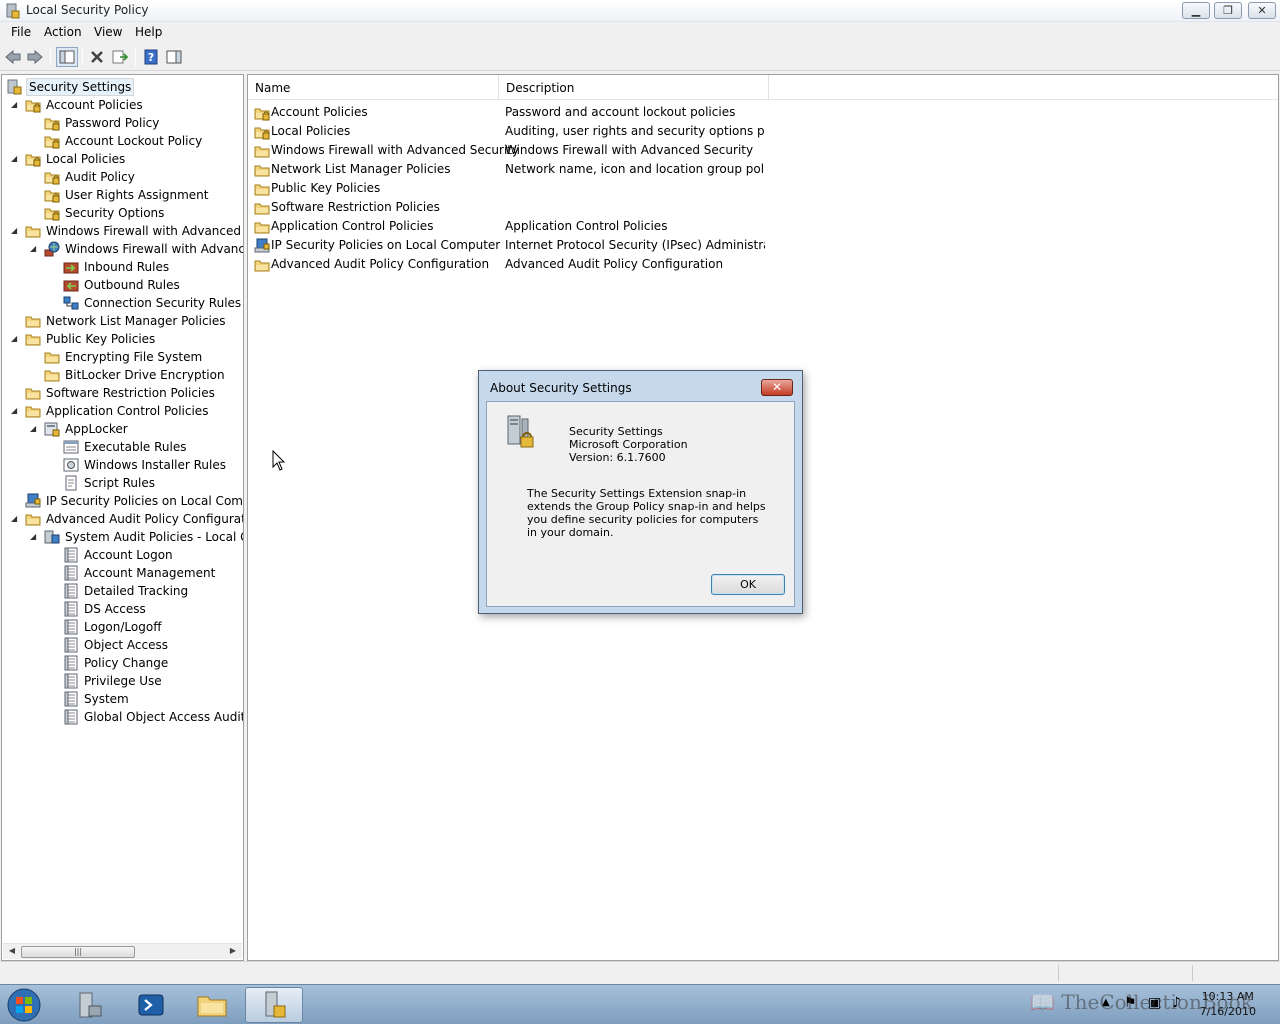  Describe the element at coordinates (122, 591) in the screenshot. I see `tree-node: Detailed Tracking` at that location.